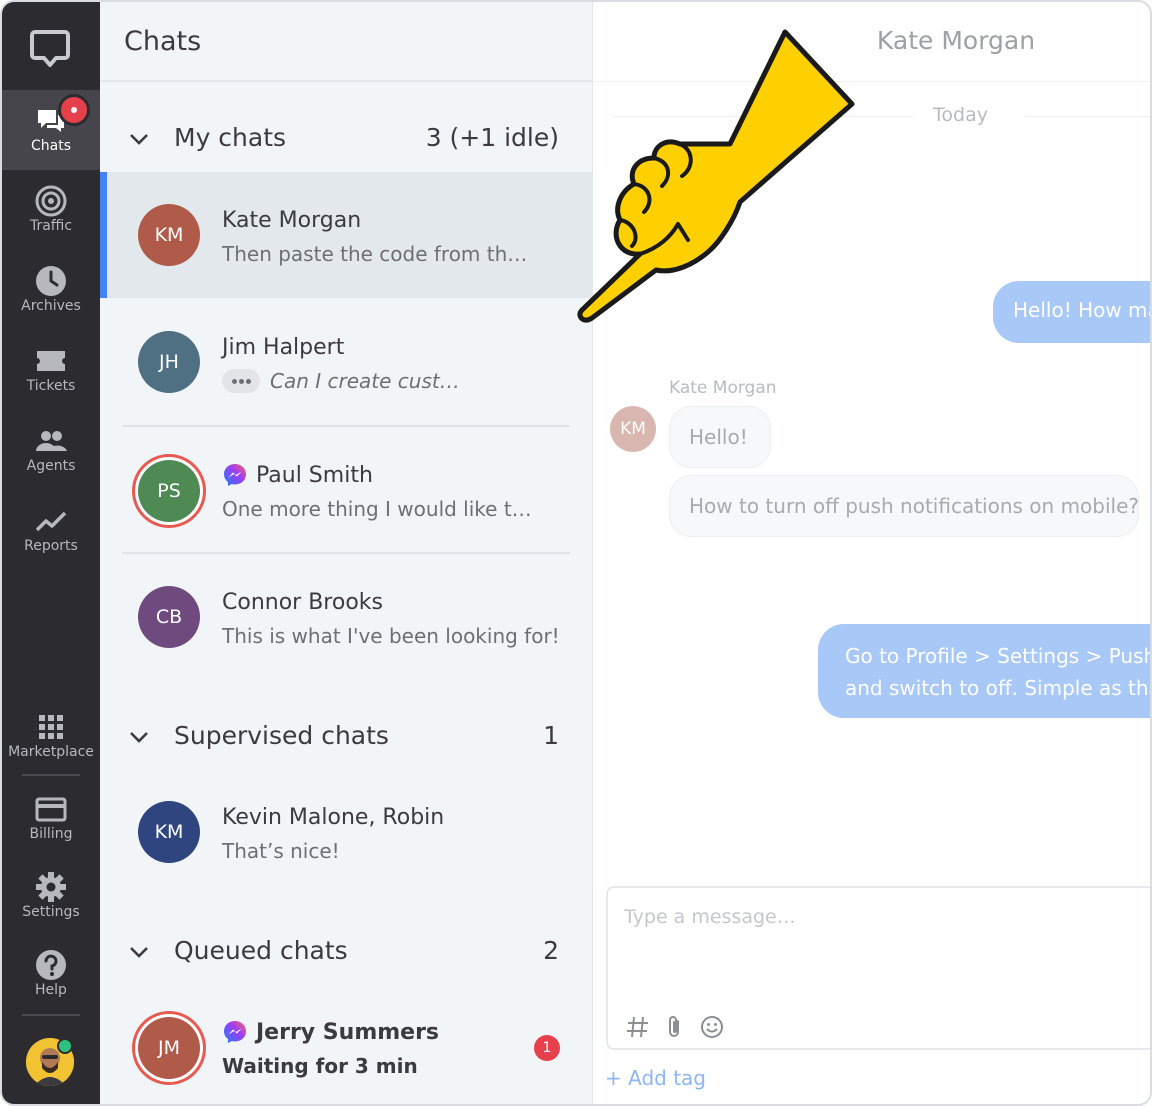 The width and height of the screenshot is (1152, 1106). I want to click on sidebar-item-label: Archives, so click(51, 306).